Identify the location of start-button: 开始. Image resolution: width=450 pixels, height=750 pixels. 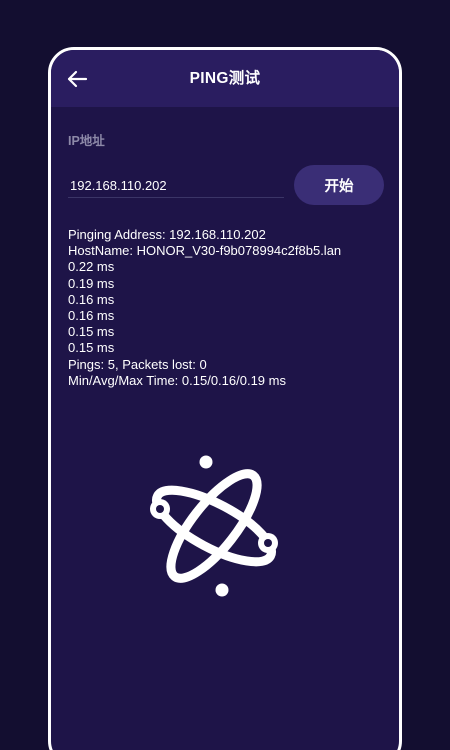
(339, 185).